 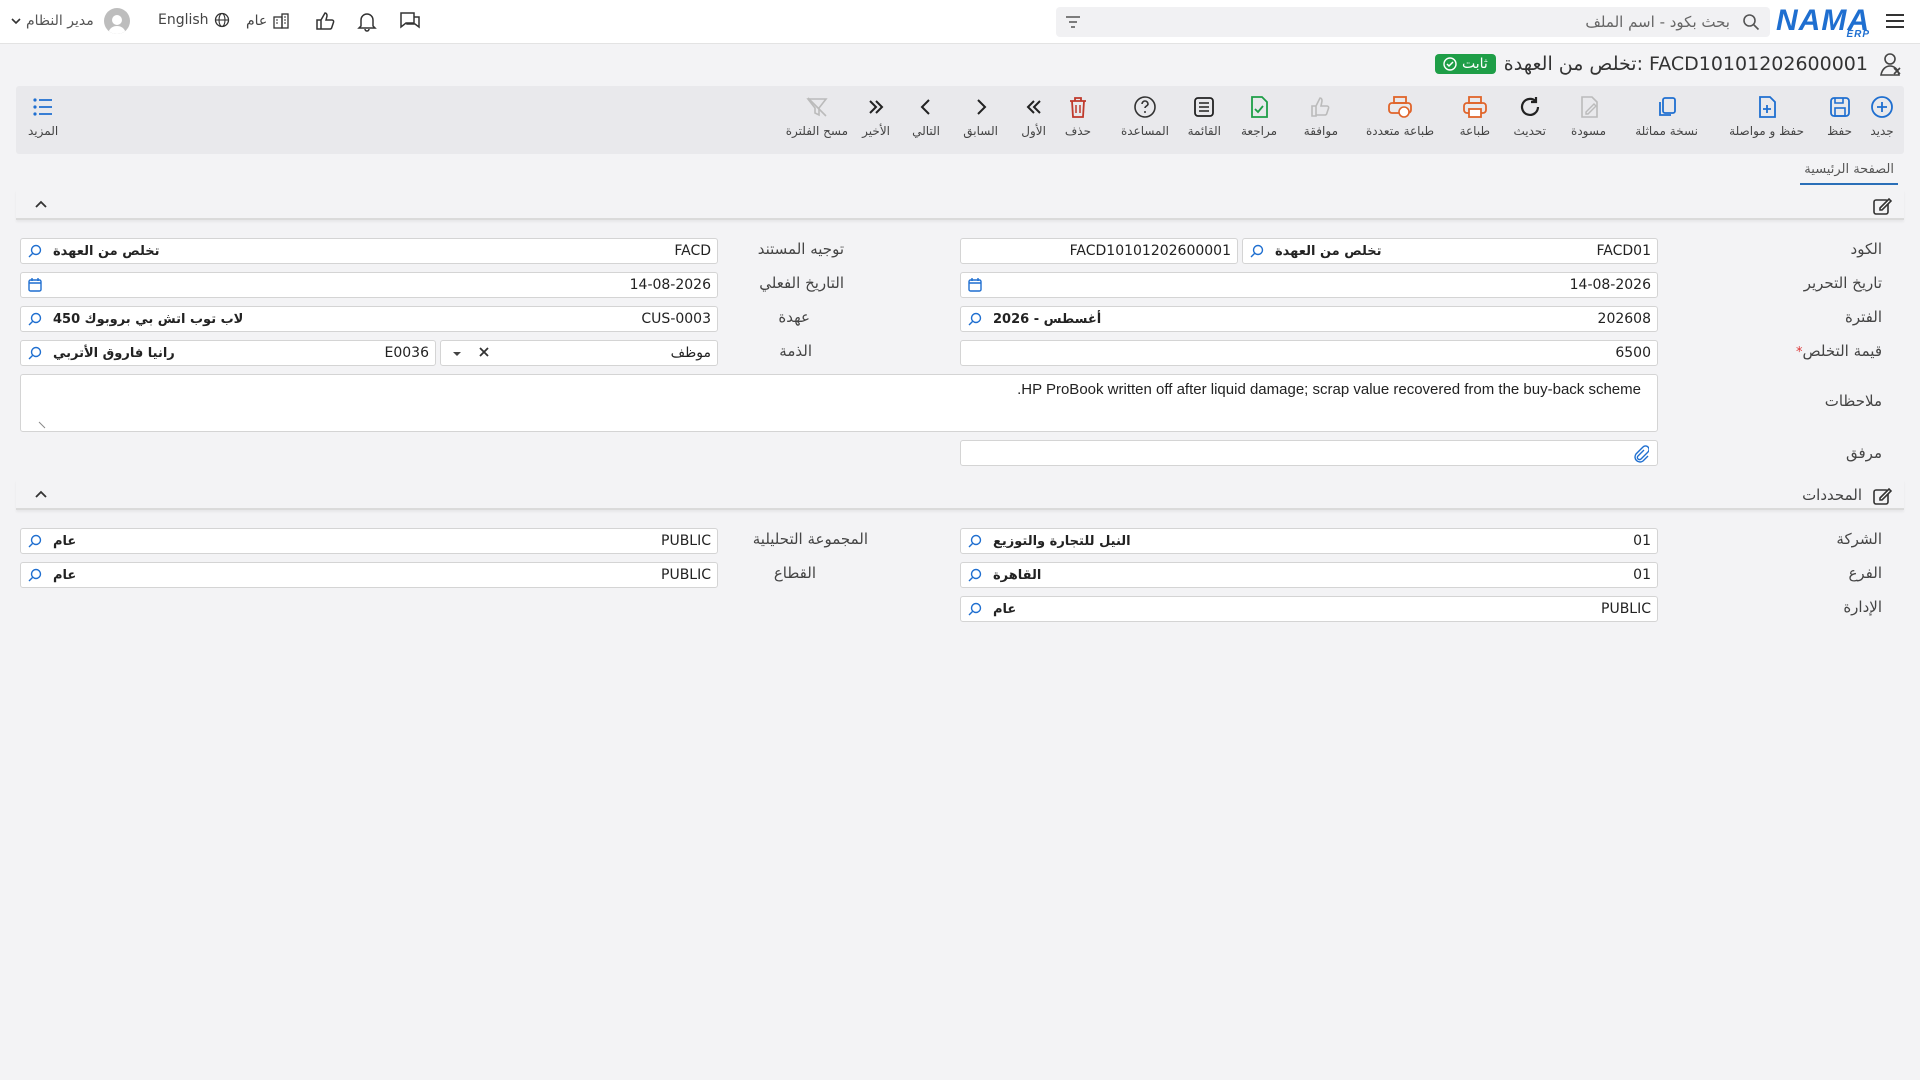 What do you see at coordinates (1862, 607) in the screenshot?
I see `department-label: الإدارة` at bounding box center [1862, 607].